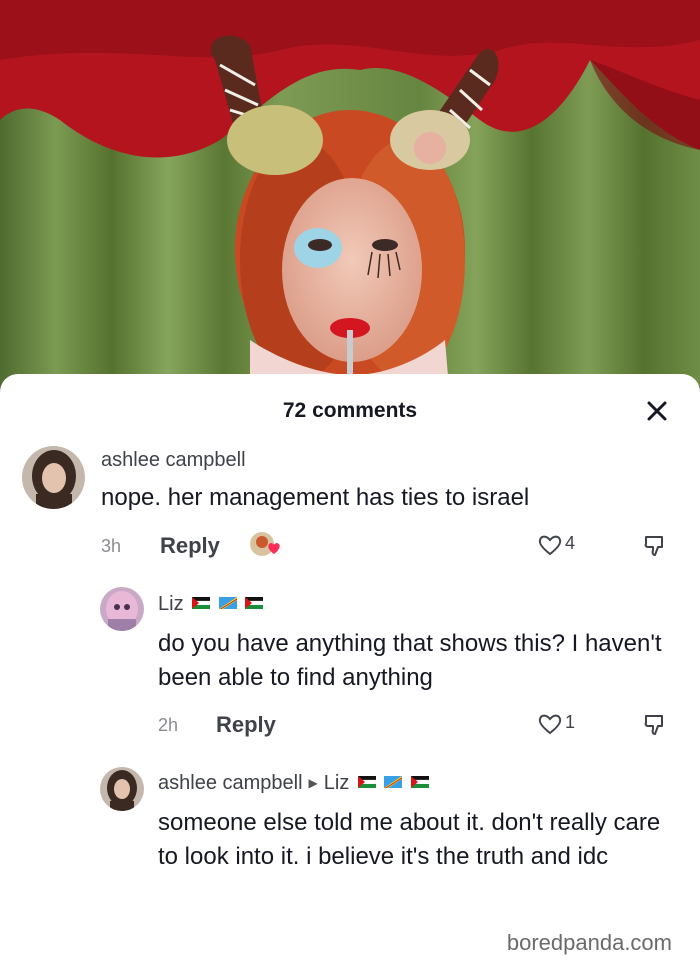 The height and width of the screenshot is (968, 700). What do you see at coordinates (315, 497) in the screenshot?
I see `comment-text: nope. her management has ties to israel` at bounding box center [315, 497].